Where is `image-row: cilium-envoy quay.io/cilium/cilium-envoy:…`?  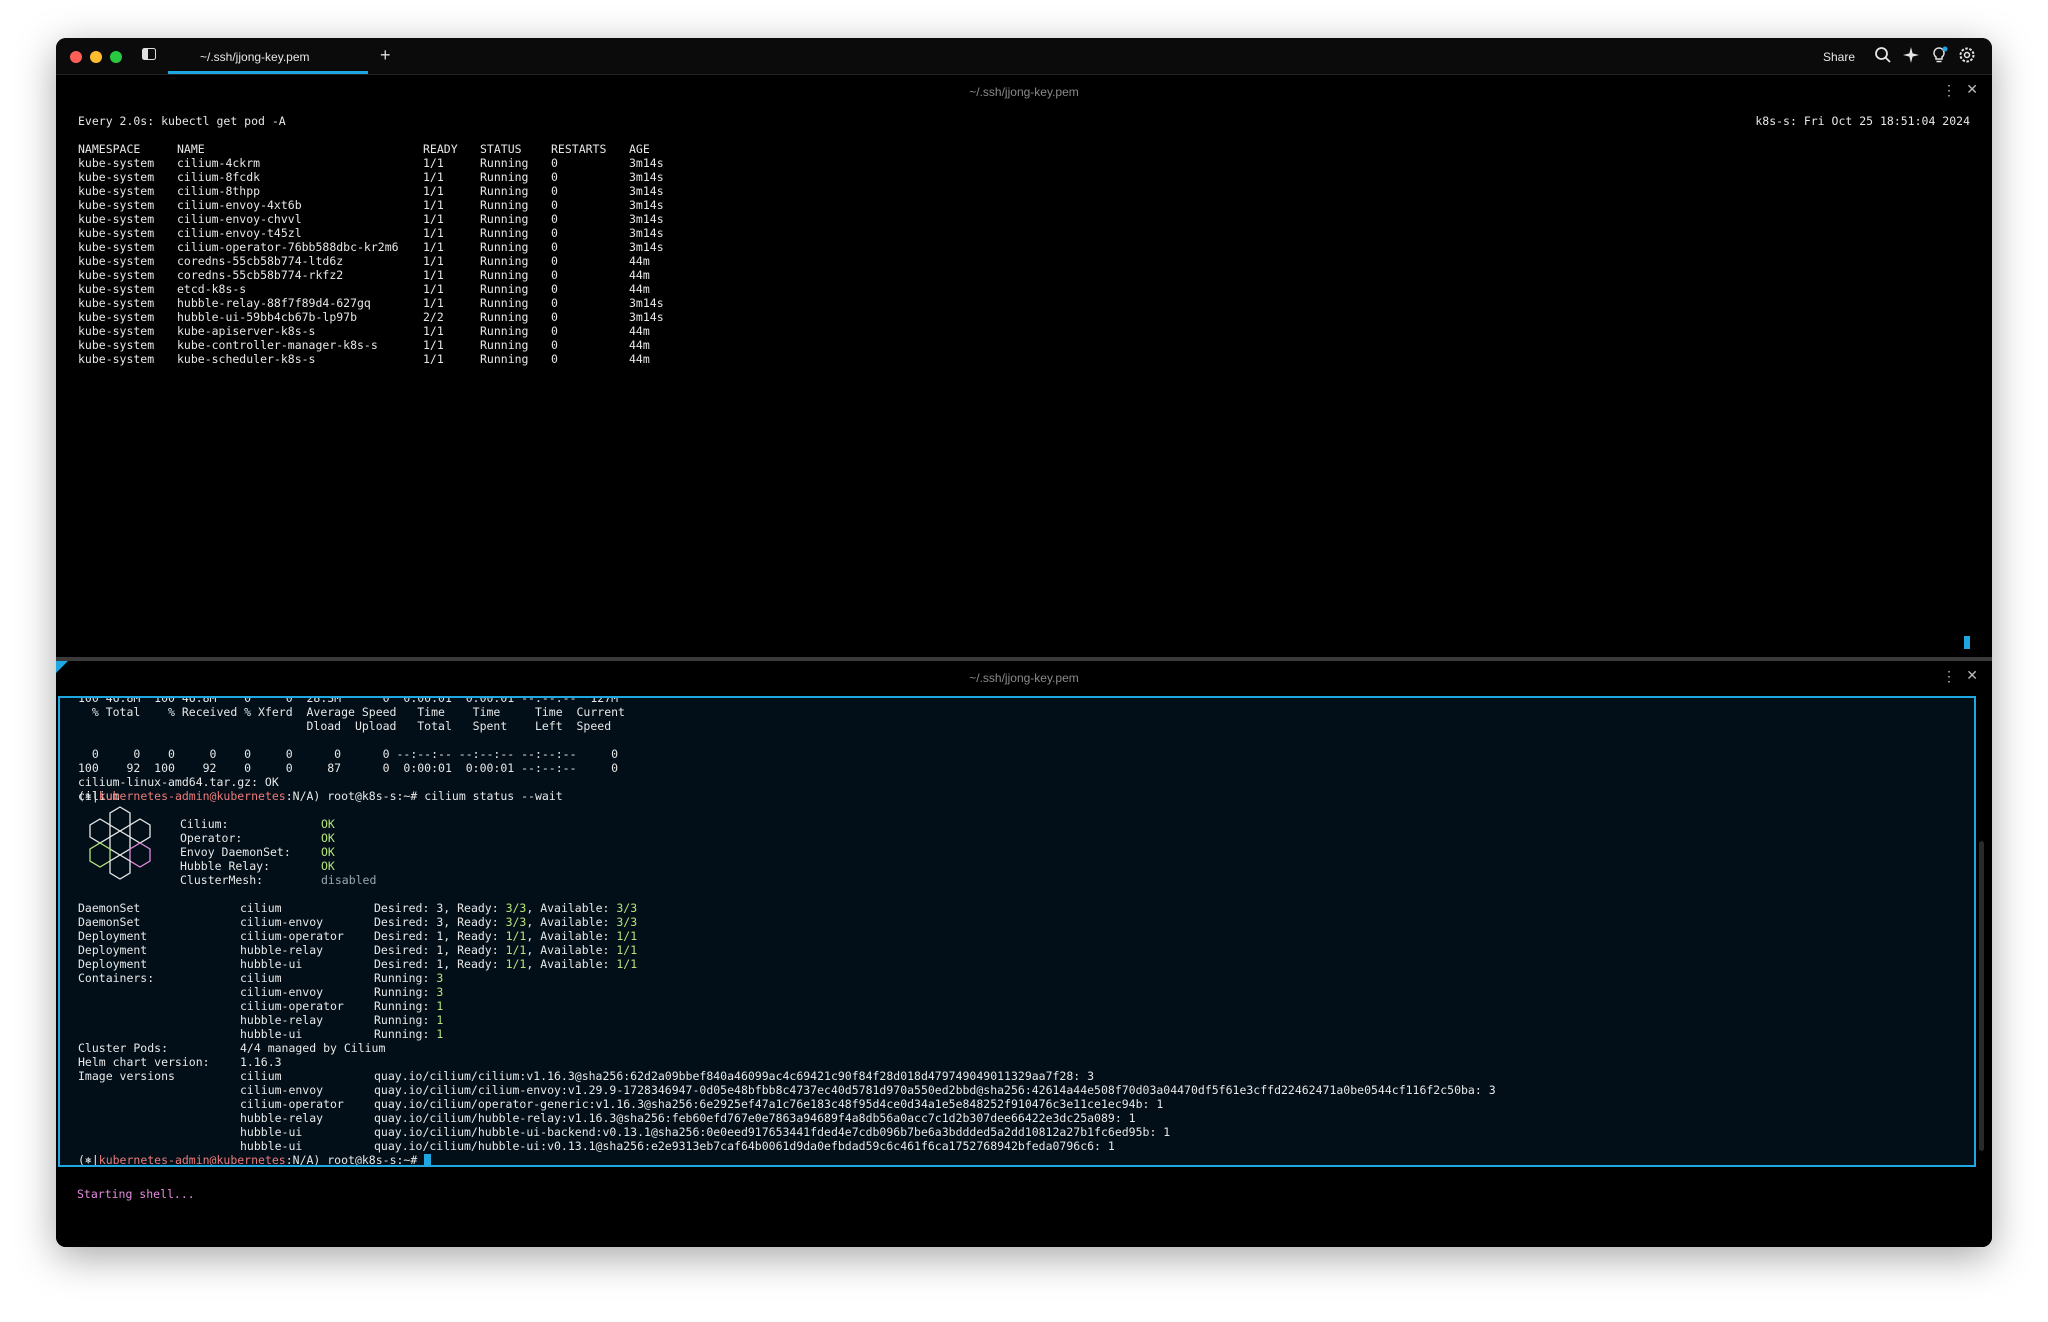 image-row: cilium-envoy quay.io/cilium/cilium-envoy:… is located at coordinates (787, 1090).